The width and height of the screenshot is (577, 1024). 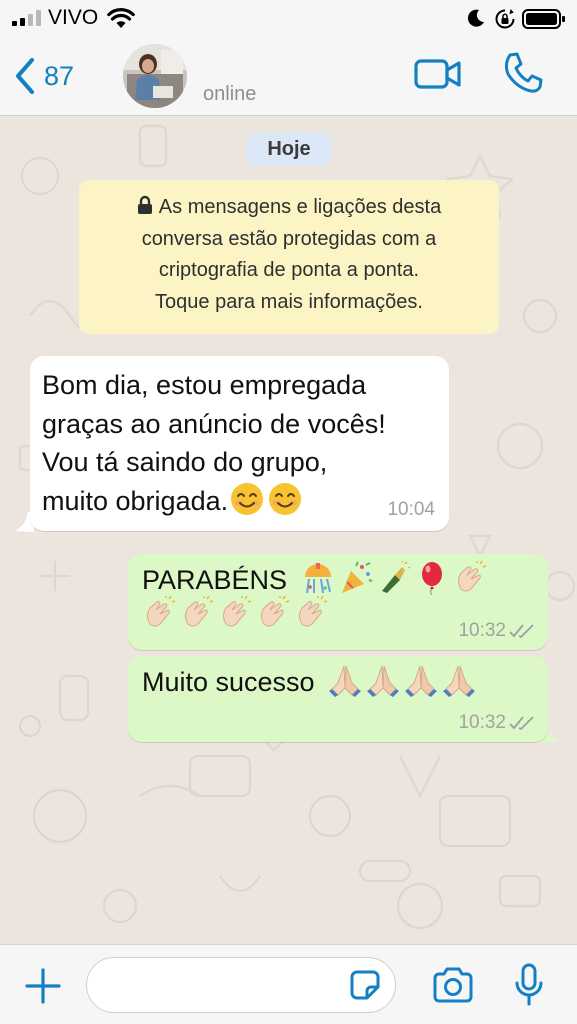 What do you see at coordinates (155, 76) in the screenshot?
I see `avatar` at bounding box center [155, 76].